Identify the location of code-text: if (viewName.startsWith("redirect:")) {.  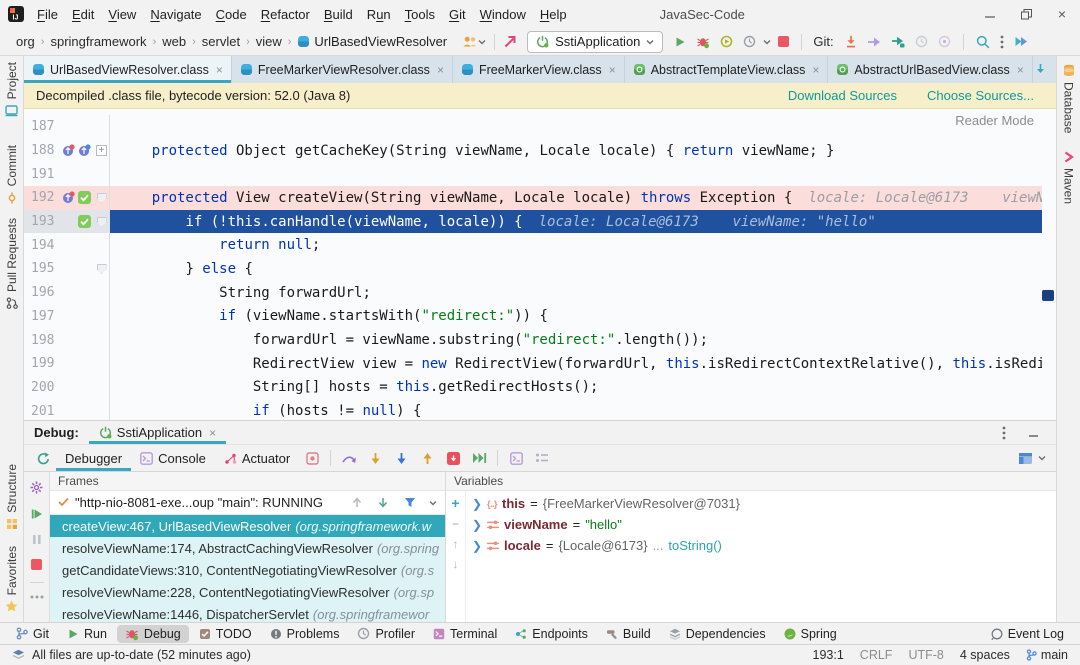
(576, 317).